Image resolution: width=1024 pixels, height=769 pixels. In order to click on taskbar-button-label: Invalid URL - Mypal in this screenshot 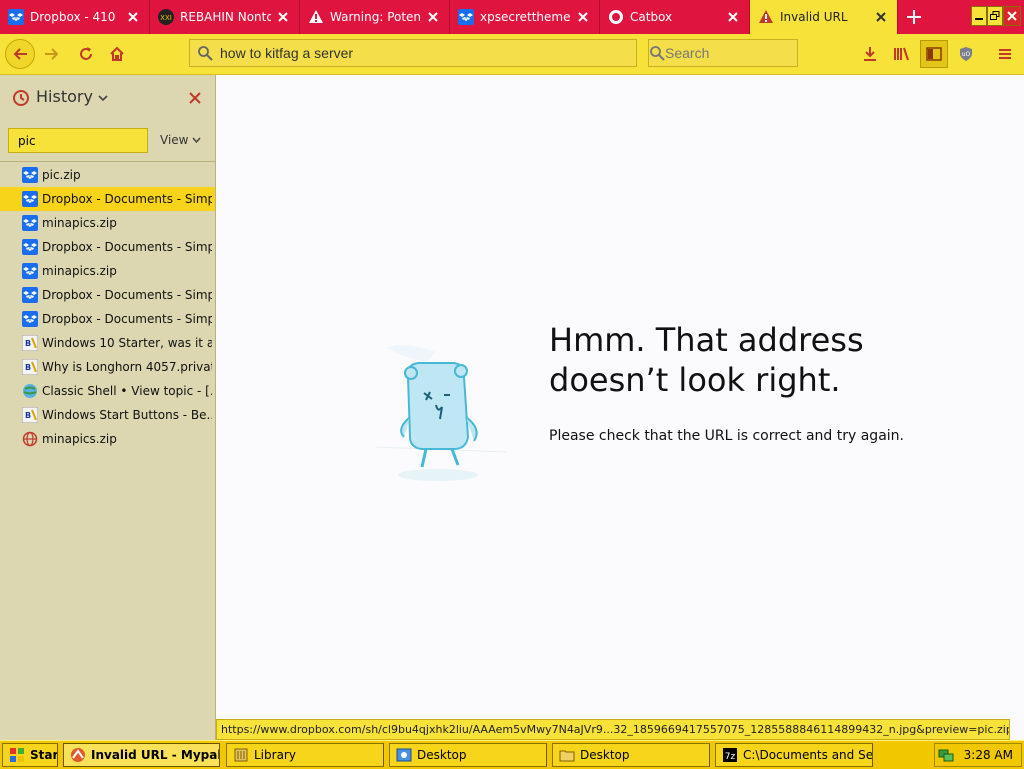, I will do `click(155, 755)`.